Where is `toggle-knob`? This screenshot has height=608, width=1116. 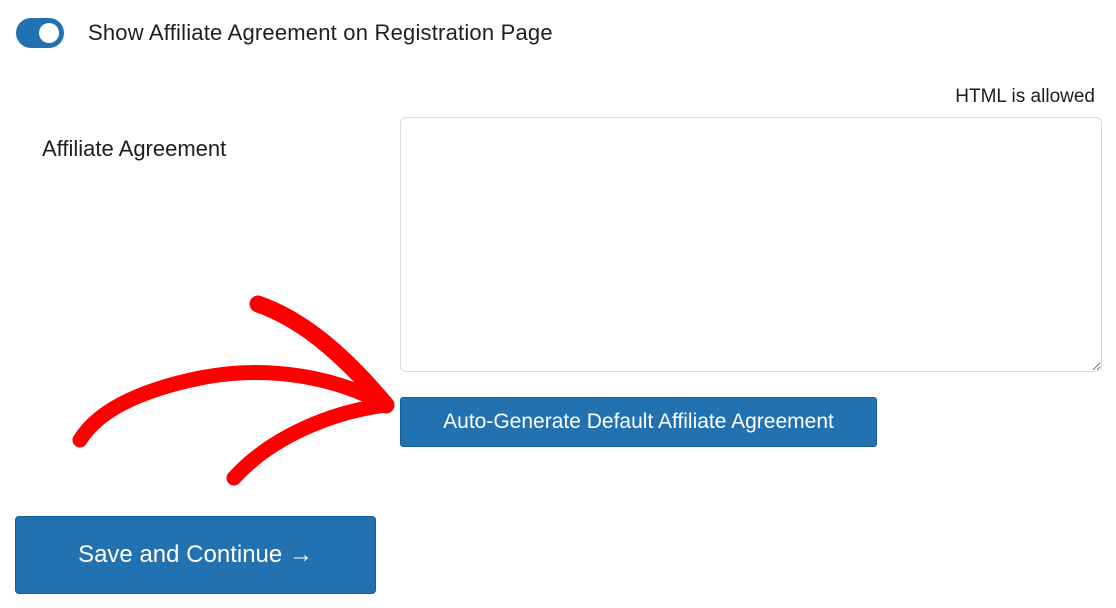
toggle-knob is located at coordinates (49, 33).